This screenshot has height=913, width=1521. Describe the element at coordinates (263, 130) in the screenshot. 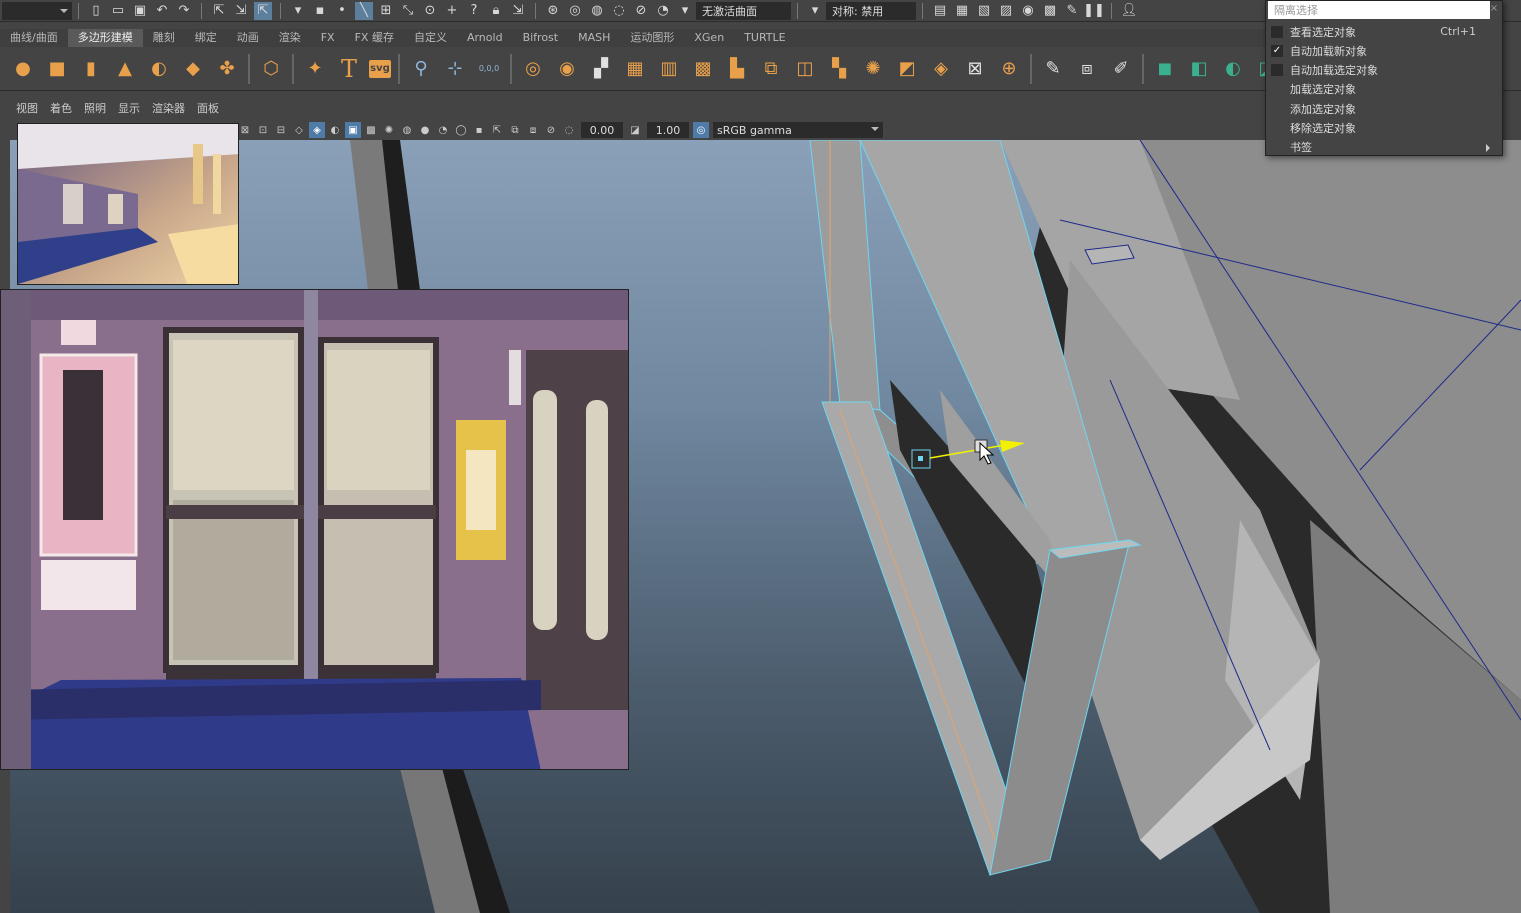

I see `camera-attrs-icon: ⊡` at that location.